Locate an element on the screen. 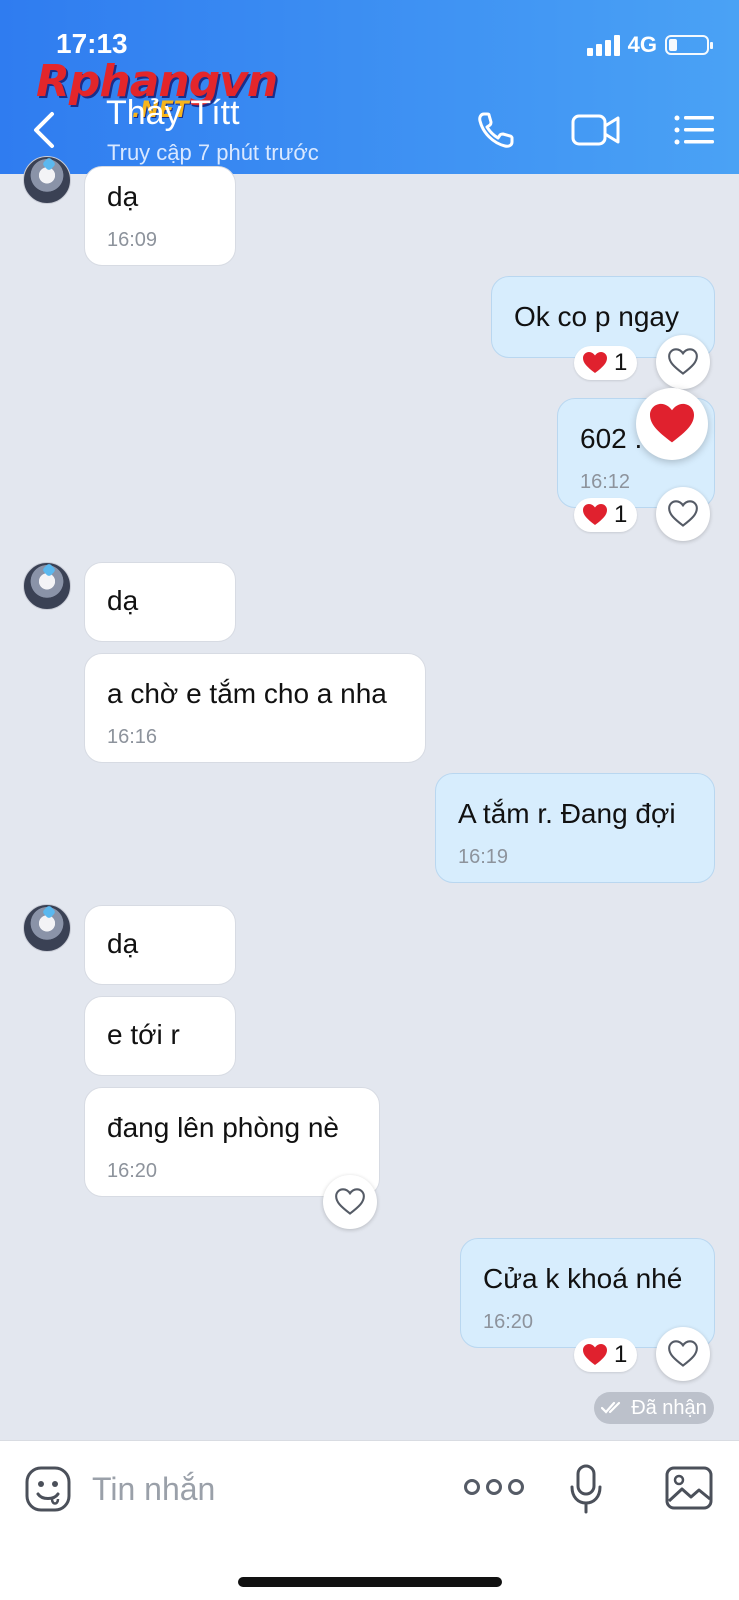 The height and width of the screenshot is (1600, 739). double-check-icon is located at coordinates (611, 1407).